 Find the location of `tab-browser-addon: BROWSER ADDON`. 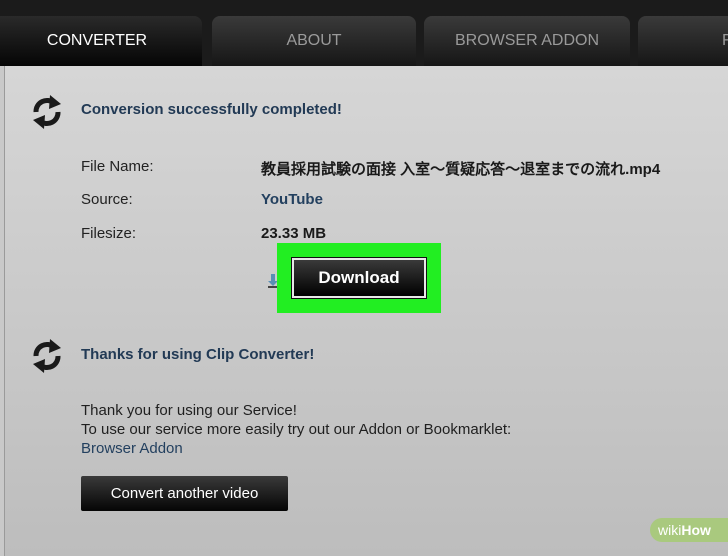

tab-browser-addon: BROWSER ADDON is located at coordinates (527, 41).